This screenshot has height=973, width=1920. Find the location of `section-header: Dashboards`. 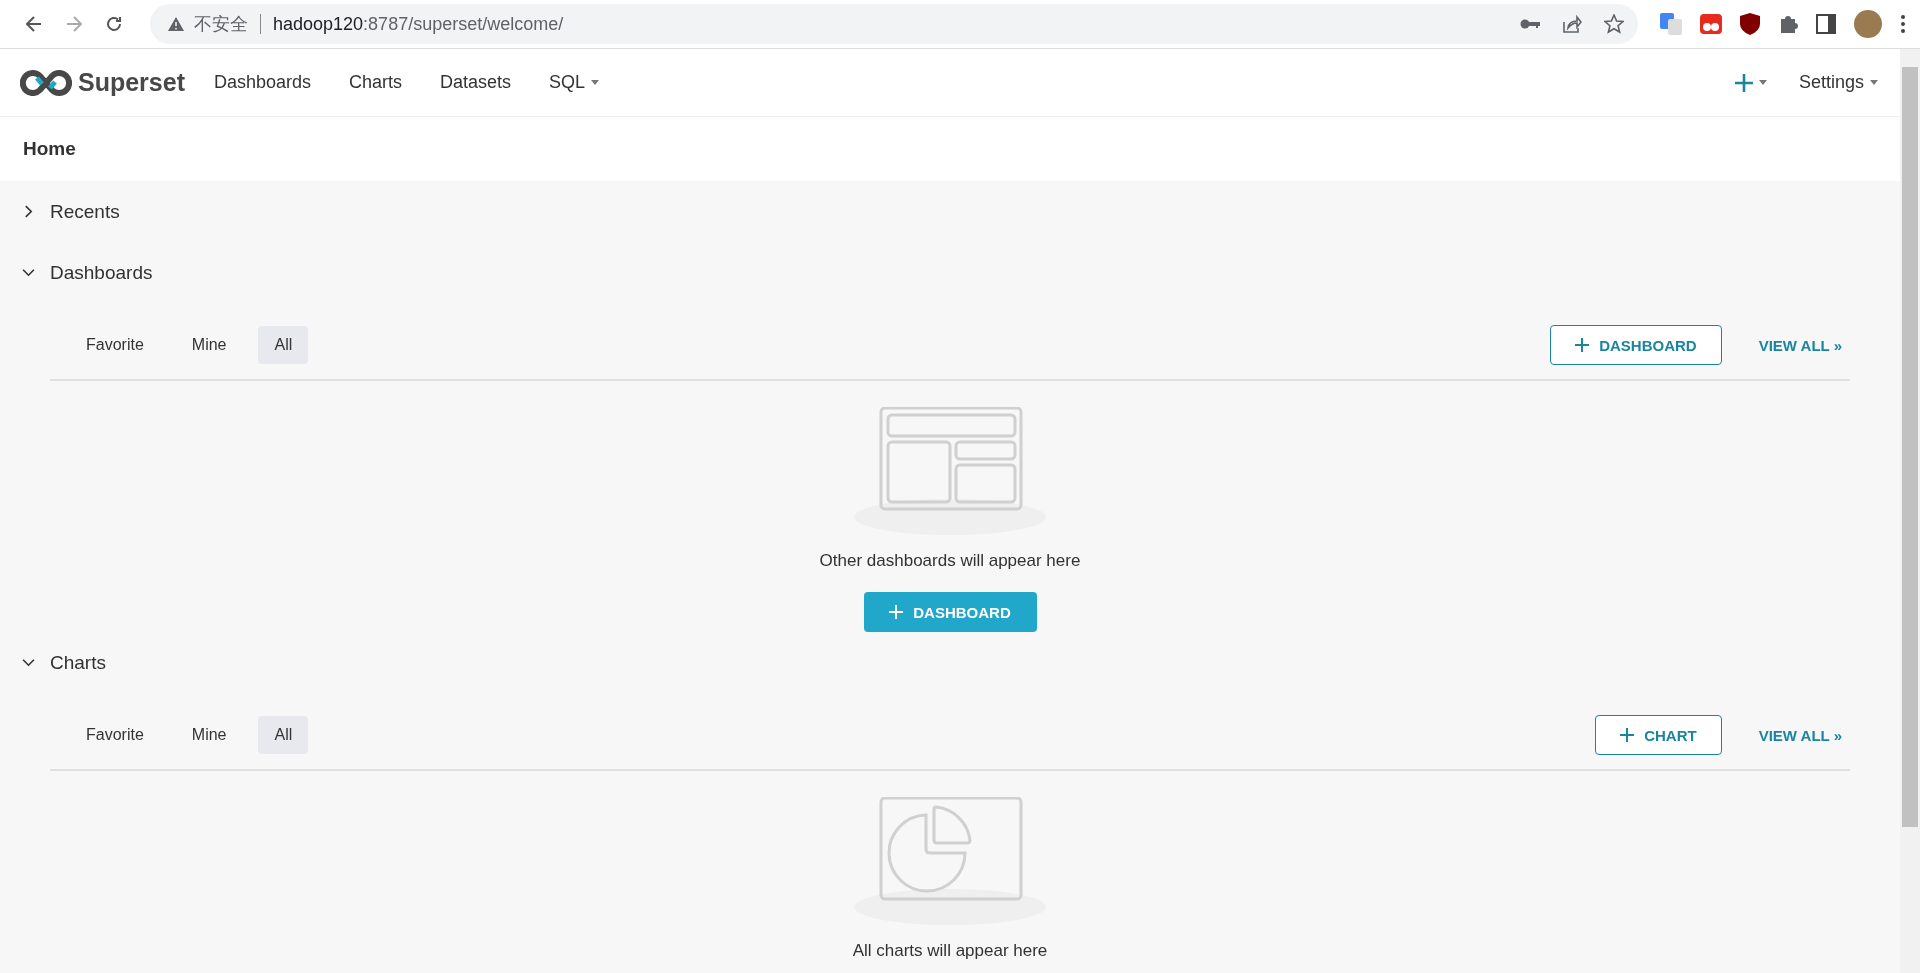

section-header: Dashboards is located at coordinates (950, 272).